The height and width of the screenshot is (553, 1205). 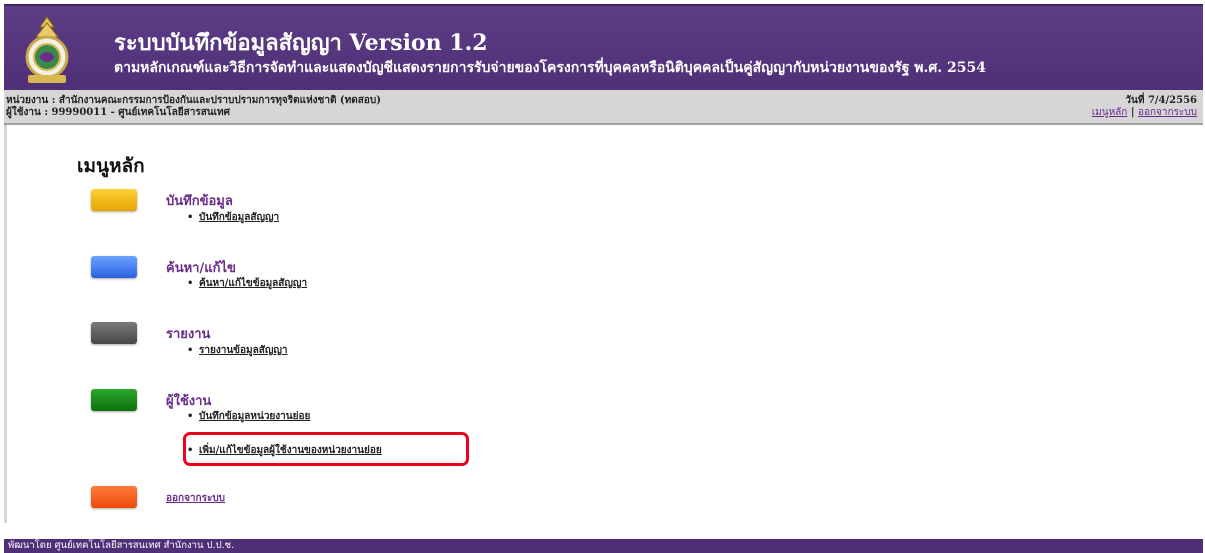 What do you see at coordinates (301, 43) in the screenshot?
I see `app-title: ระบบบันทึกข้อมูลสัญญา Version 1.2` at bounding box center [301, 43].